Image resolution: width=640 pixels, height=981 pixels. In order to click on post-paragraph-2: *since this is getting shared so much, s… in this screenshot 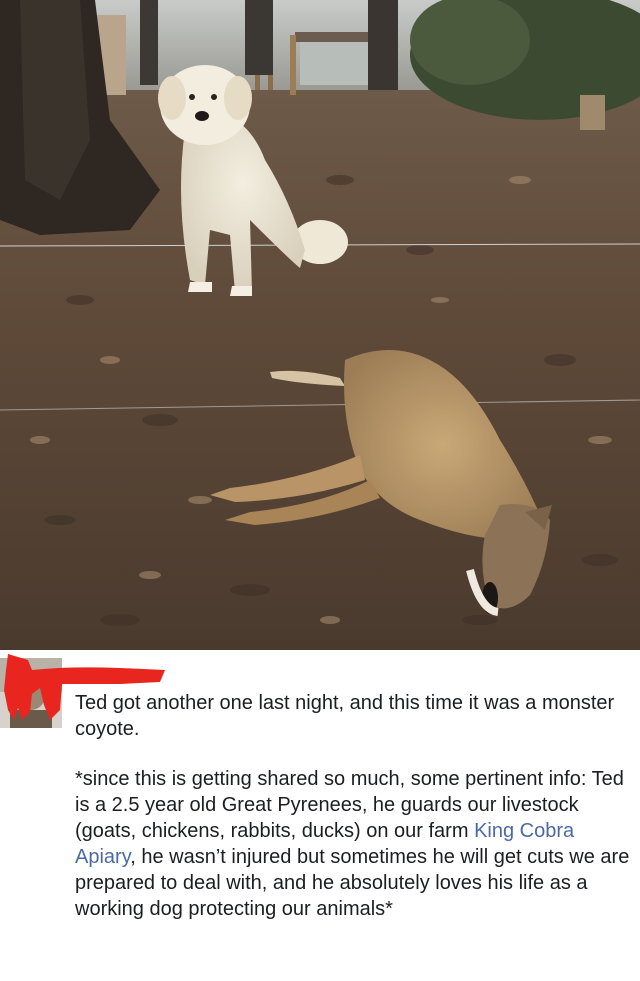, I will do `click(352, 844)`.